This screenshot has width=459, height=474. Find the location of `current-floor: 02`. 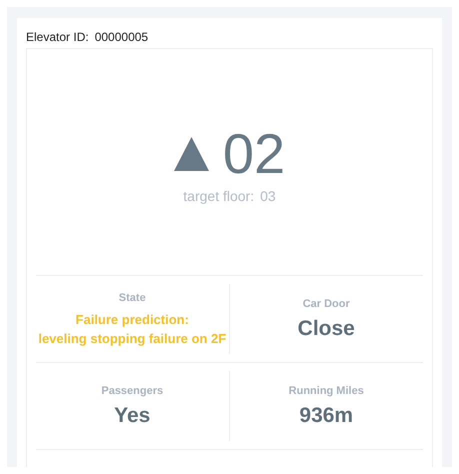

current-floor: 02 is located at coordinates (254, 154).